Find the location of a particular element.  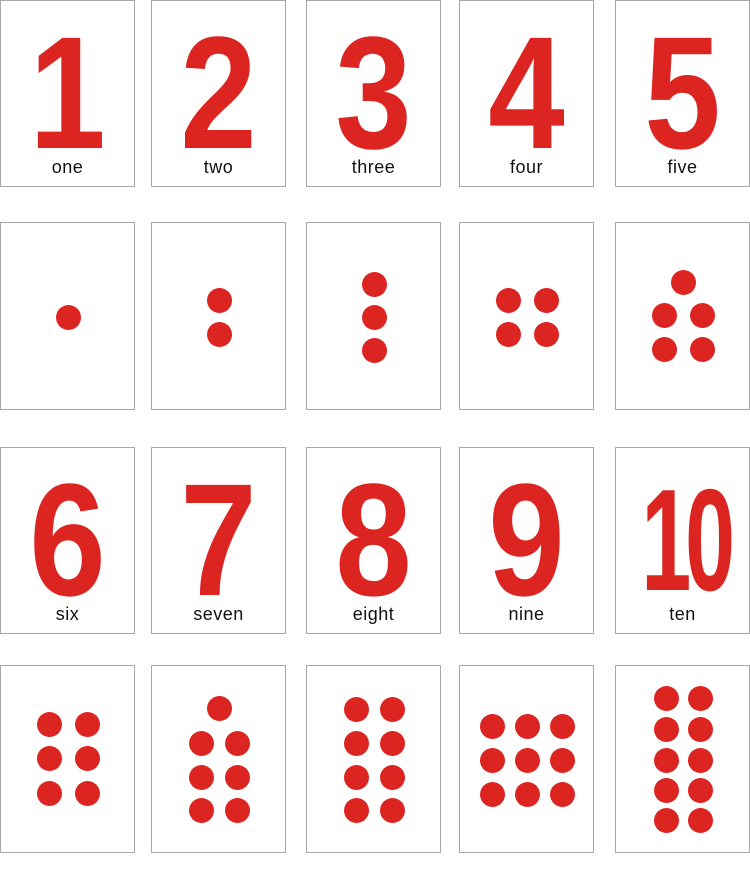

card-number-word: nine is located at coordinates (526, 614).